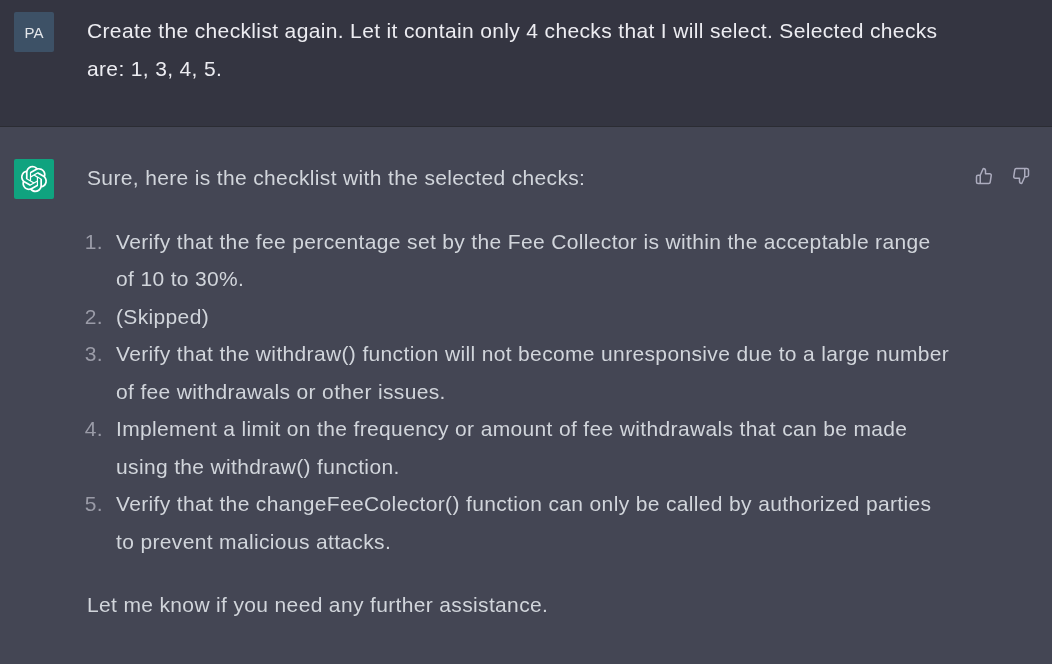 The width and height of the screenshot is (1052, 664). I want to click on list-number: 2., so click(94, 316).